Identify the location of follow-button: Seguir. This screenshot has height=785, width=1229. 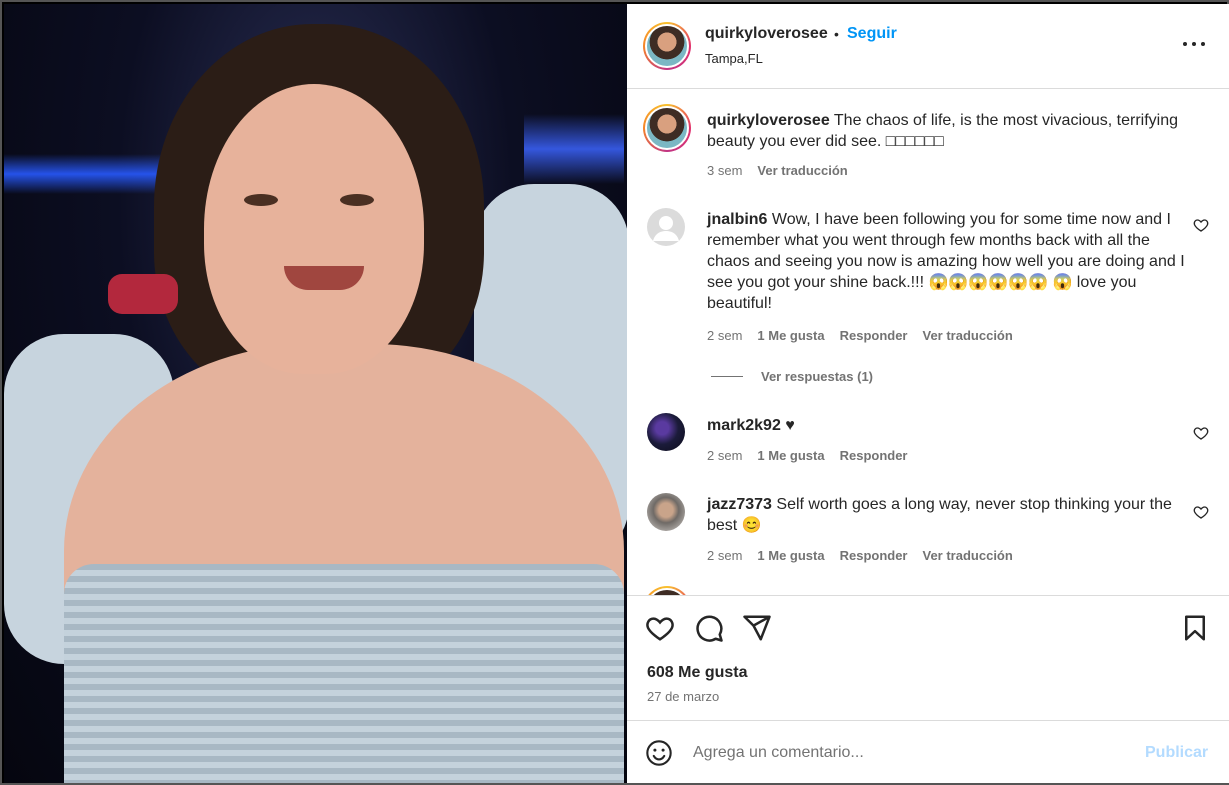
(872, 34).